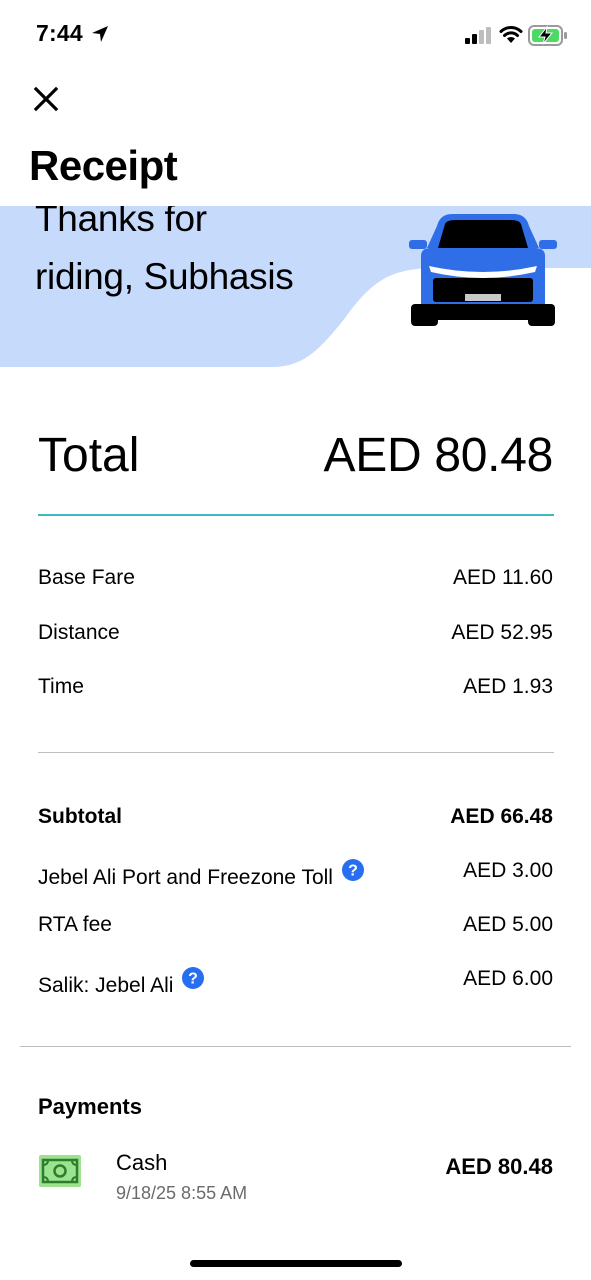 The height and width of the screenshot is (1280, 591). Describe the element at coordinates (511, 34) in the screenshot. I see `wifi-icon` at that location.